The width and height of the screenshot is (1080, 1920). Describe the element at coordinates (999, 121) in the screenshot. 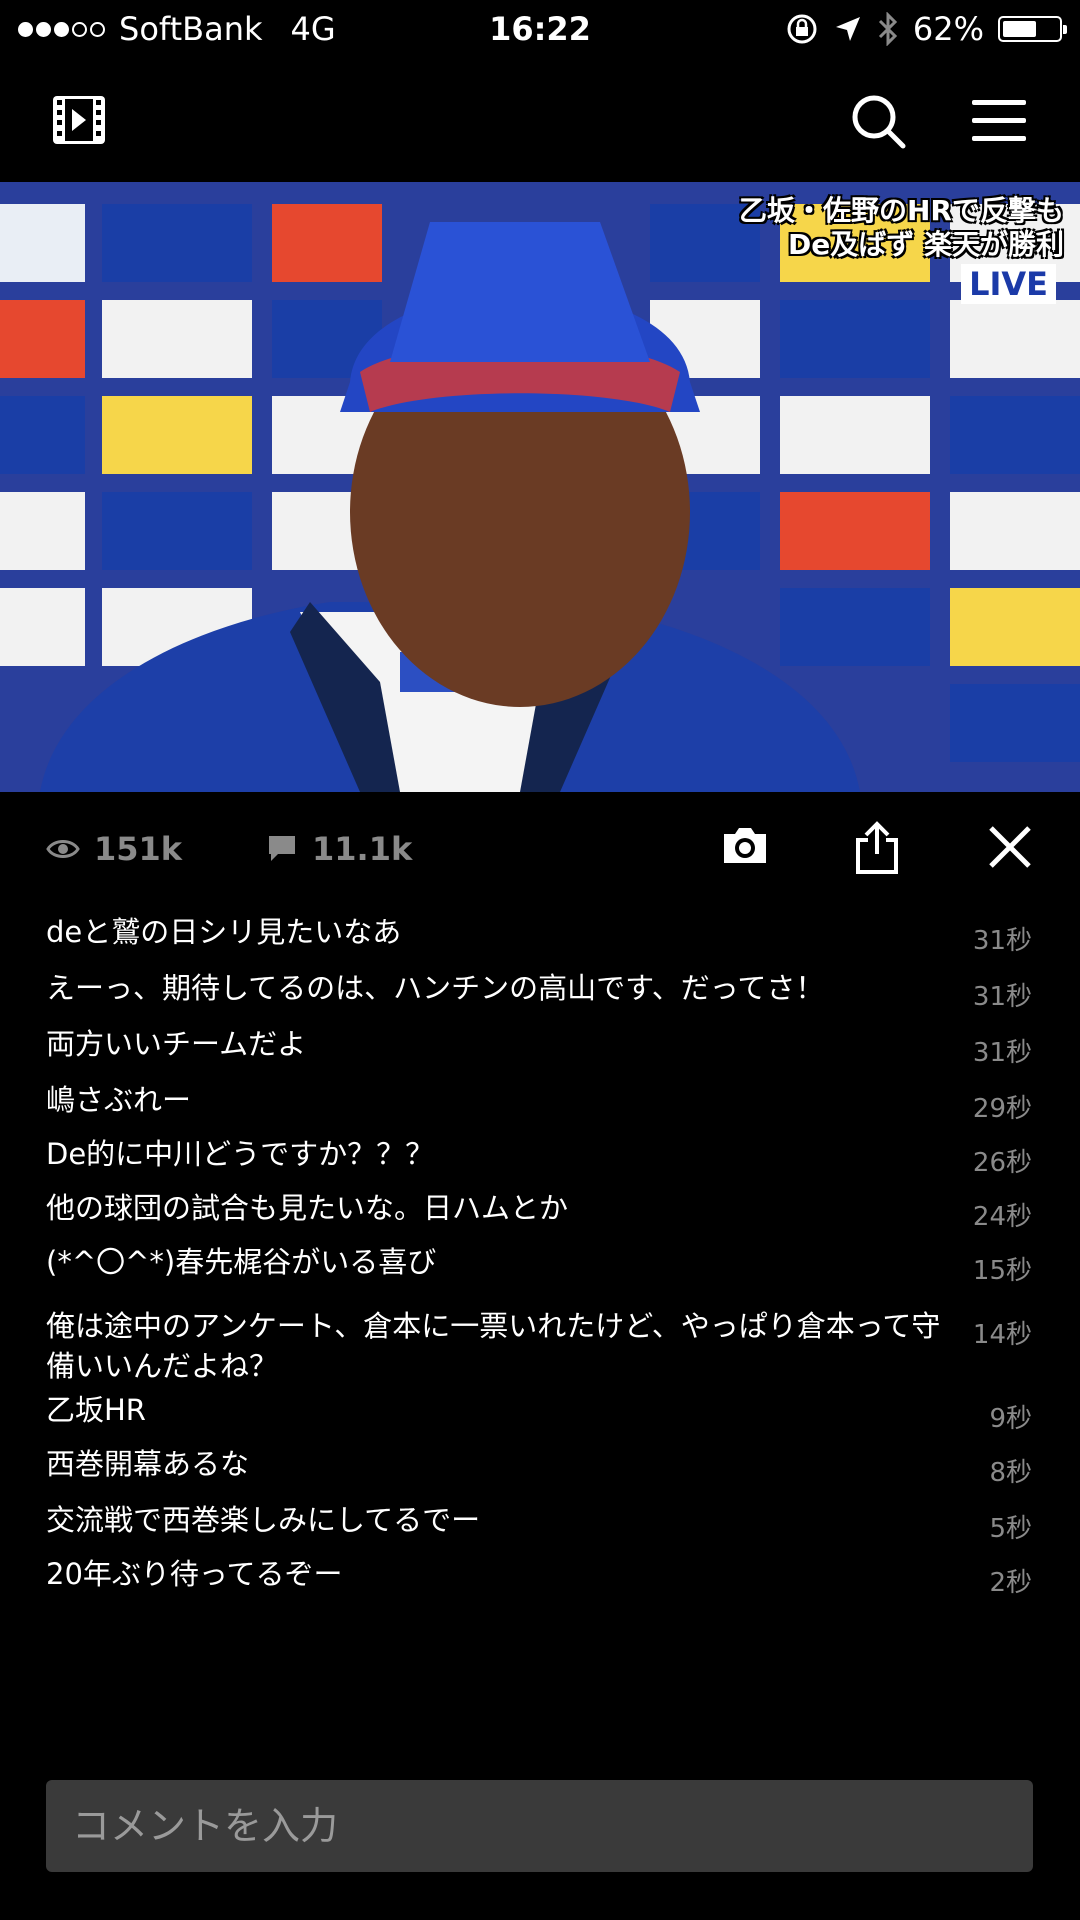

I see `hamburger-menu-icon` at that location.